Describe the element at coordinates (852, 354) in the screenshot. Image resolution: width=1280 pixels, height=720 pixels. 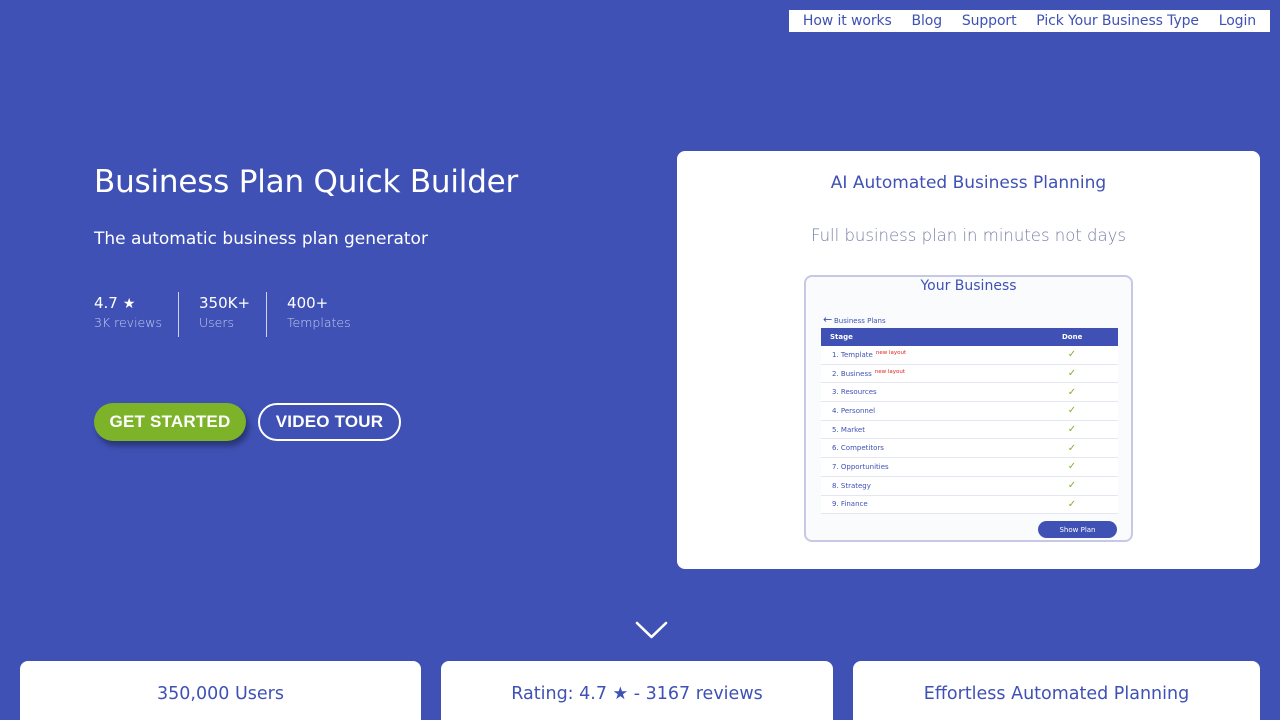
I see `stage-label: 1. Template` at that location.